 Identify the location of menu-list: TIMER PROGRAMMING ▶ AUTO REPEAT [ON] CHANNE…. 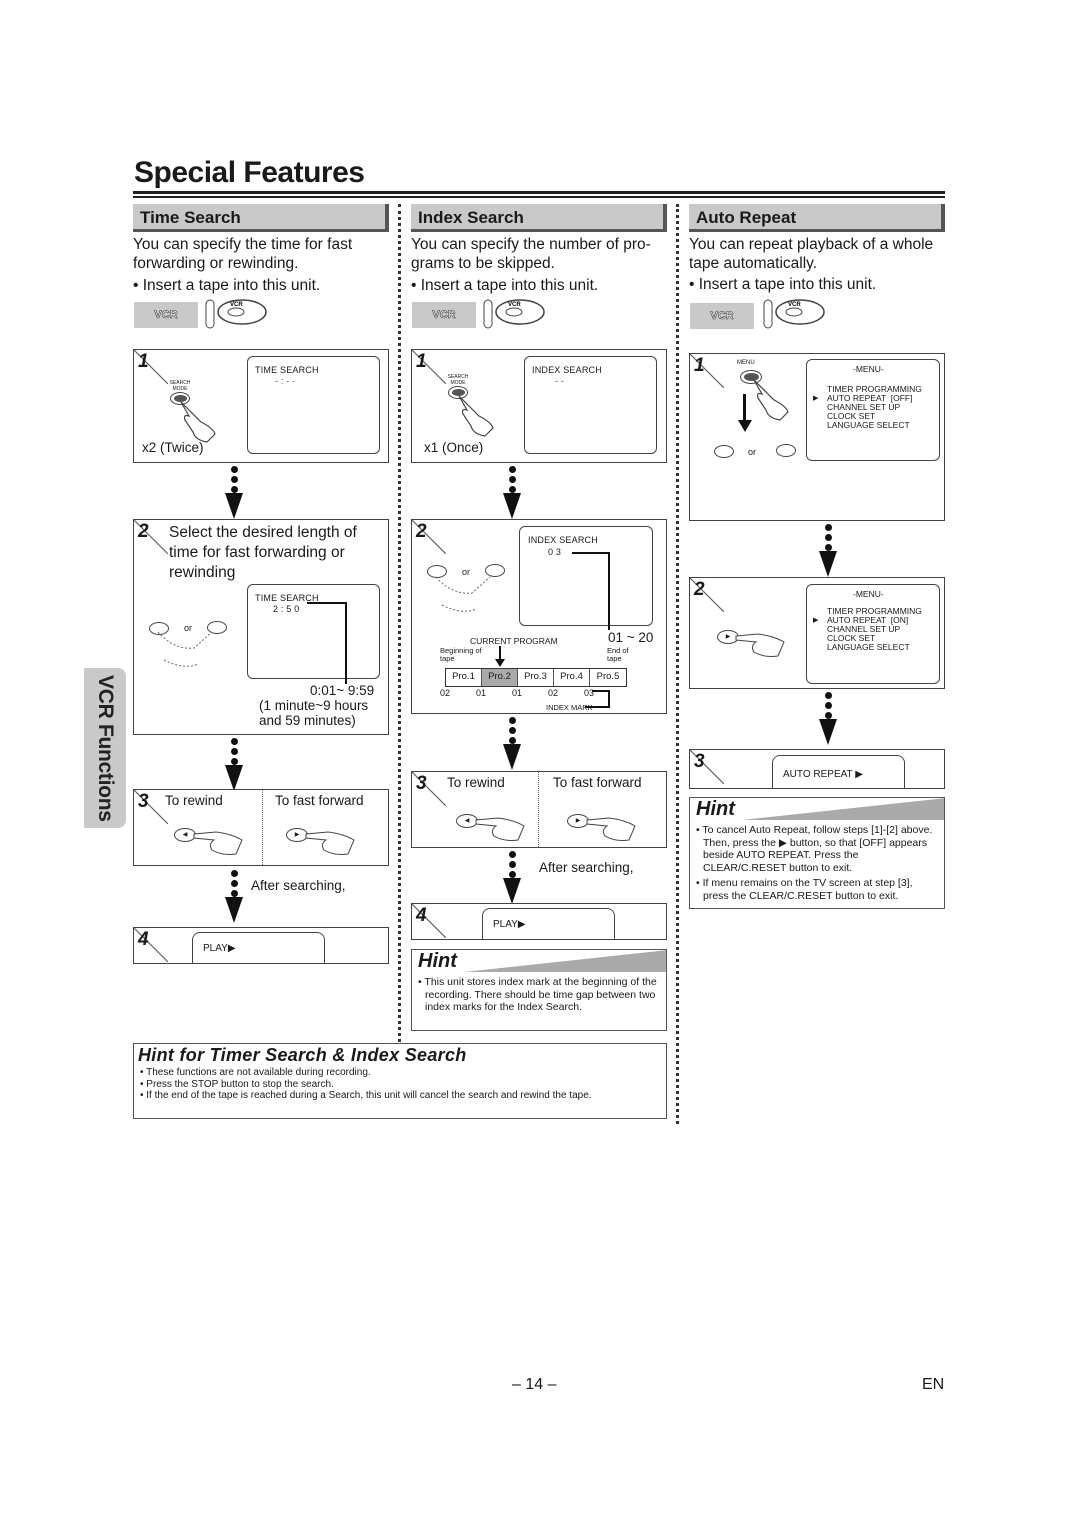
(867, 629).